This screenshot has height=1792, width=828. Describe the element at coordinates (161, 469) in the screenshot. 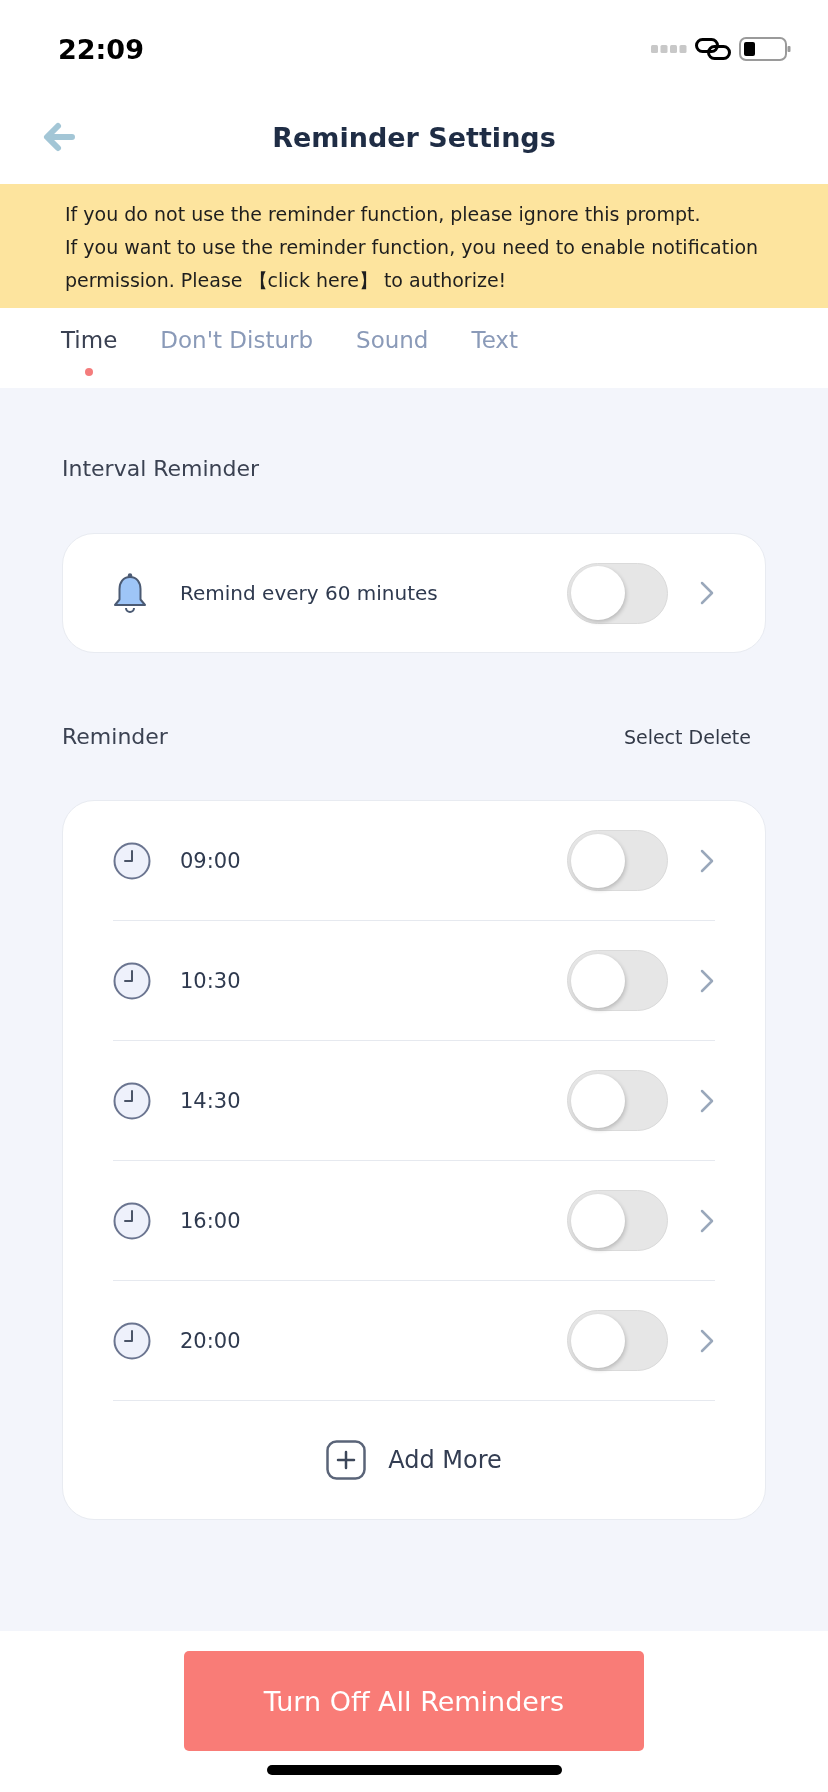

I see `section-title: Interval Reminder` at that location.